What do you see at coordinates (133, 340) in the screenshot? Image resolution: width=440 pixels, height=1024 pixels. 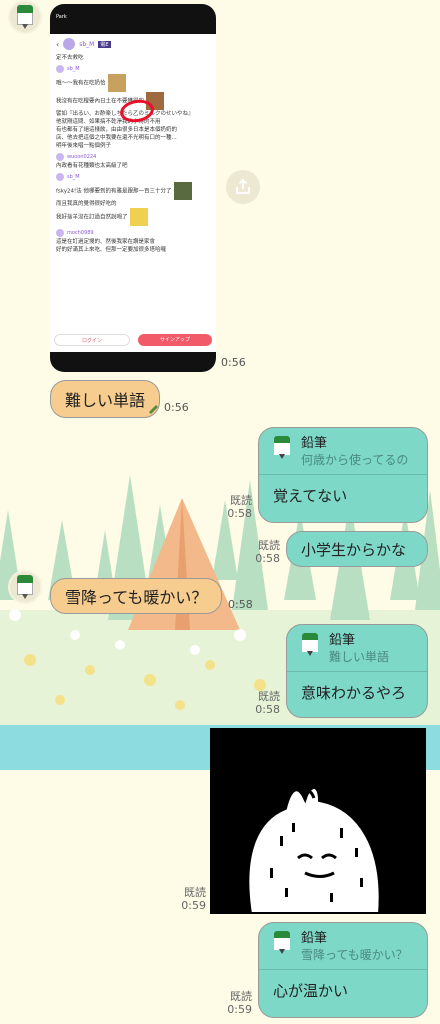 I see `embedded-buttons: ログイン サインアップ` at bounding box center [133, 340].